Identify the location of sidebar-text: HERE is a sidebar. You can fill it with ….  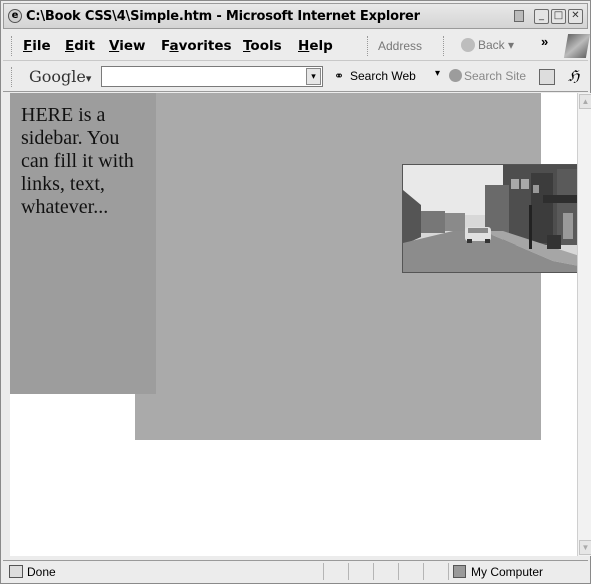
(77, 161).